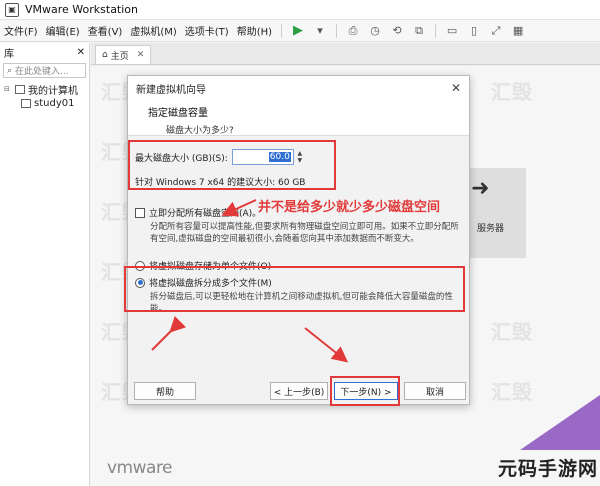  What do you see at coordinates (254, 30) in the screenshot?
I see `menu-help: 帮助(H)` at bounding box center [254, 30].